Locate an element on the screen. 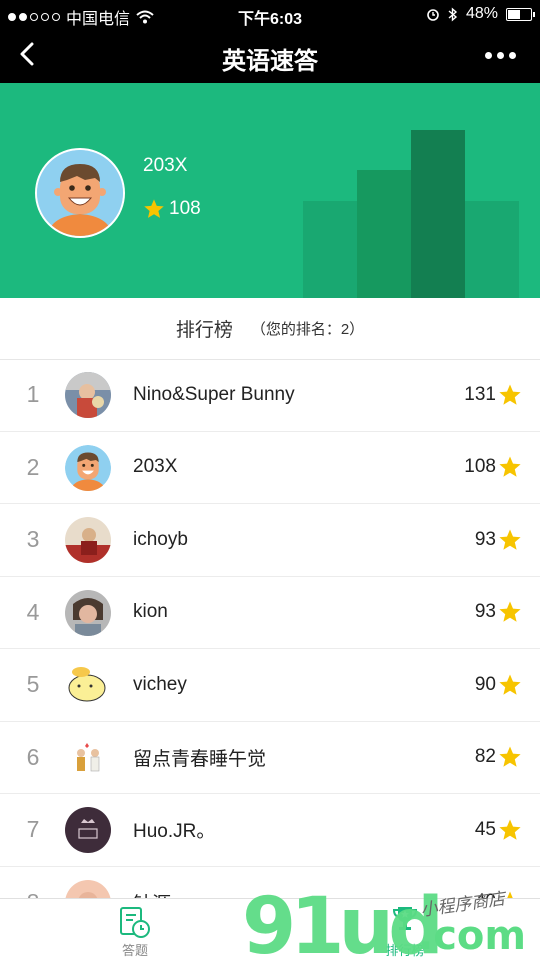  player-score-value: 108 is located at coordinates (480, 467).